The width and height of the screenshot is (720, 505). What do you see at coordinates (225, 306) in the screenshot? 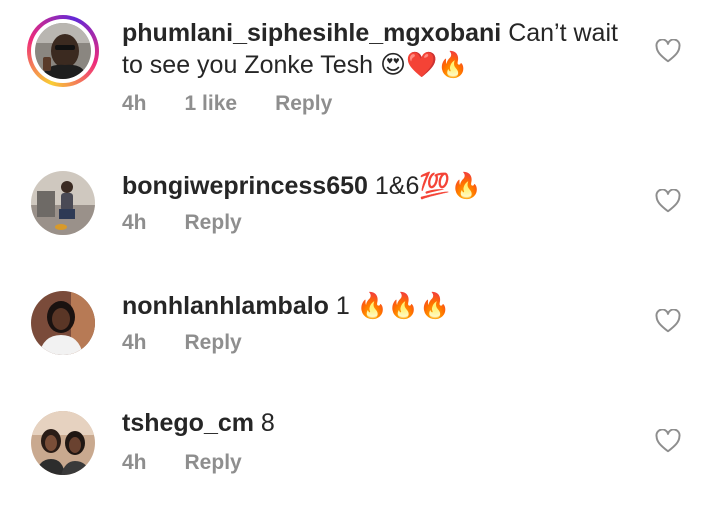
I see `comment-username: nonhlanhlambalo` at bounding box center [225, 306].